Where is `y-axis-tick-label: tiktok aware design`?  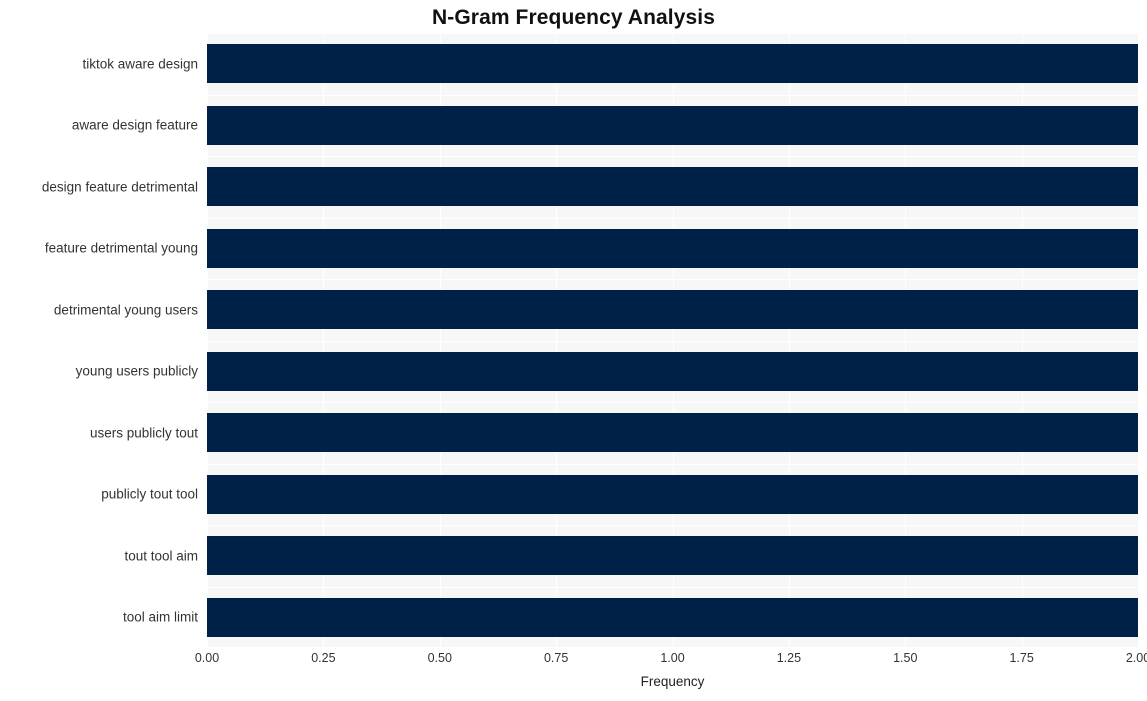
y-axis-tick-label: tiktok aware design is located at coordinates (140, 64).